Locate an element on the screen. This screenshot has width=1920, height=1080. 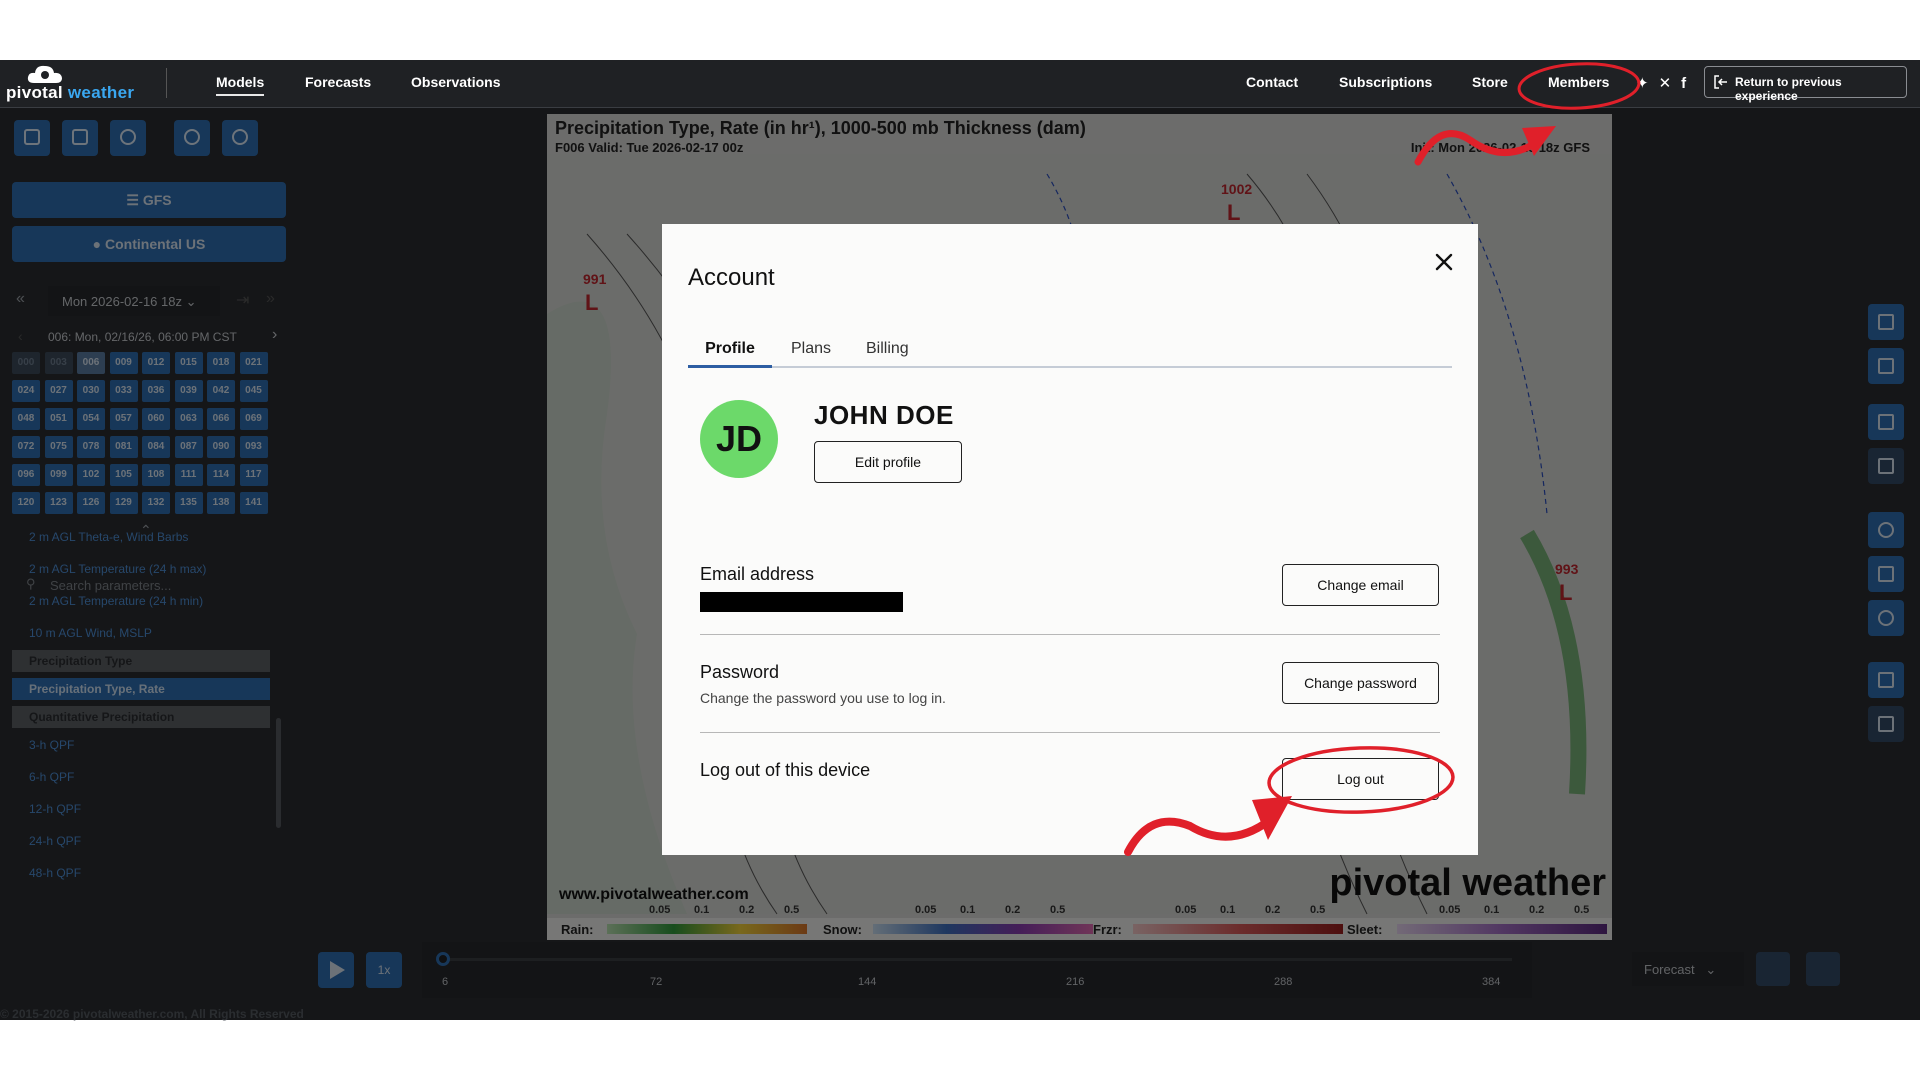
facebook-icon: f is located at coordinates (1683, 83).